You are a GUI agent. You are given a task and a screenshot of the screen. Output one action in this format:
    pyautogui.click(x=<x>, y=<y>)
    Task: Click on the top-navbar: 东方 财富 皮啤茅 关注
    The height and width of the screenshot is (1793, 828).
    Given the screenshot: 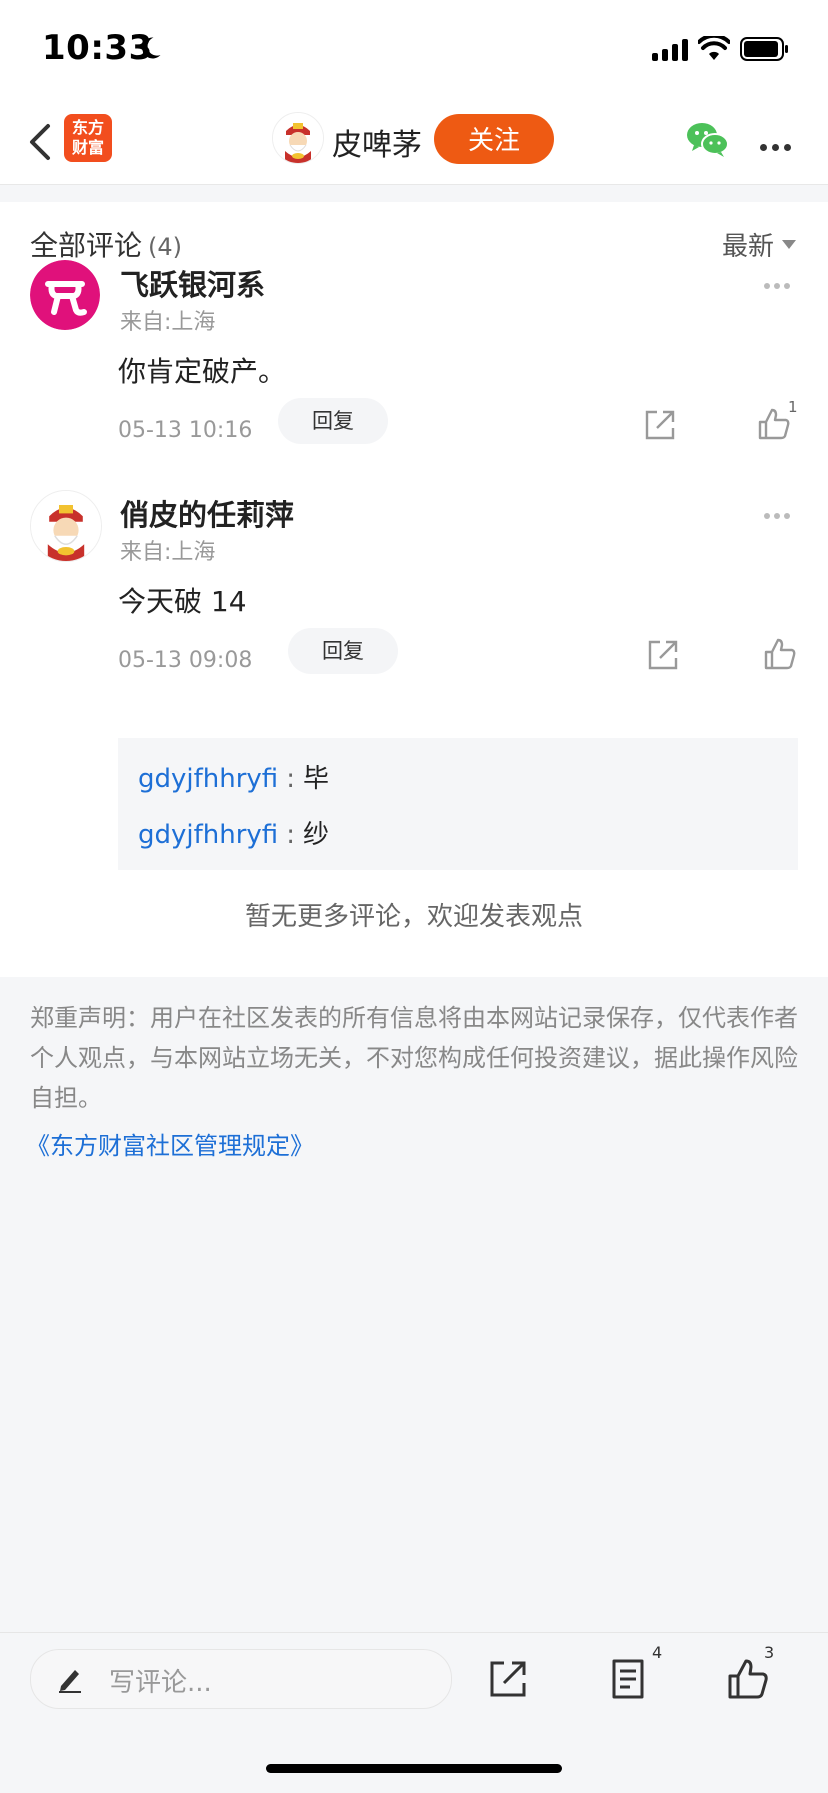 What is the action you would take?
    pyautogui.click(x=414, y=142)
    